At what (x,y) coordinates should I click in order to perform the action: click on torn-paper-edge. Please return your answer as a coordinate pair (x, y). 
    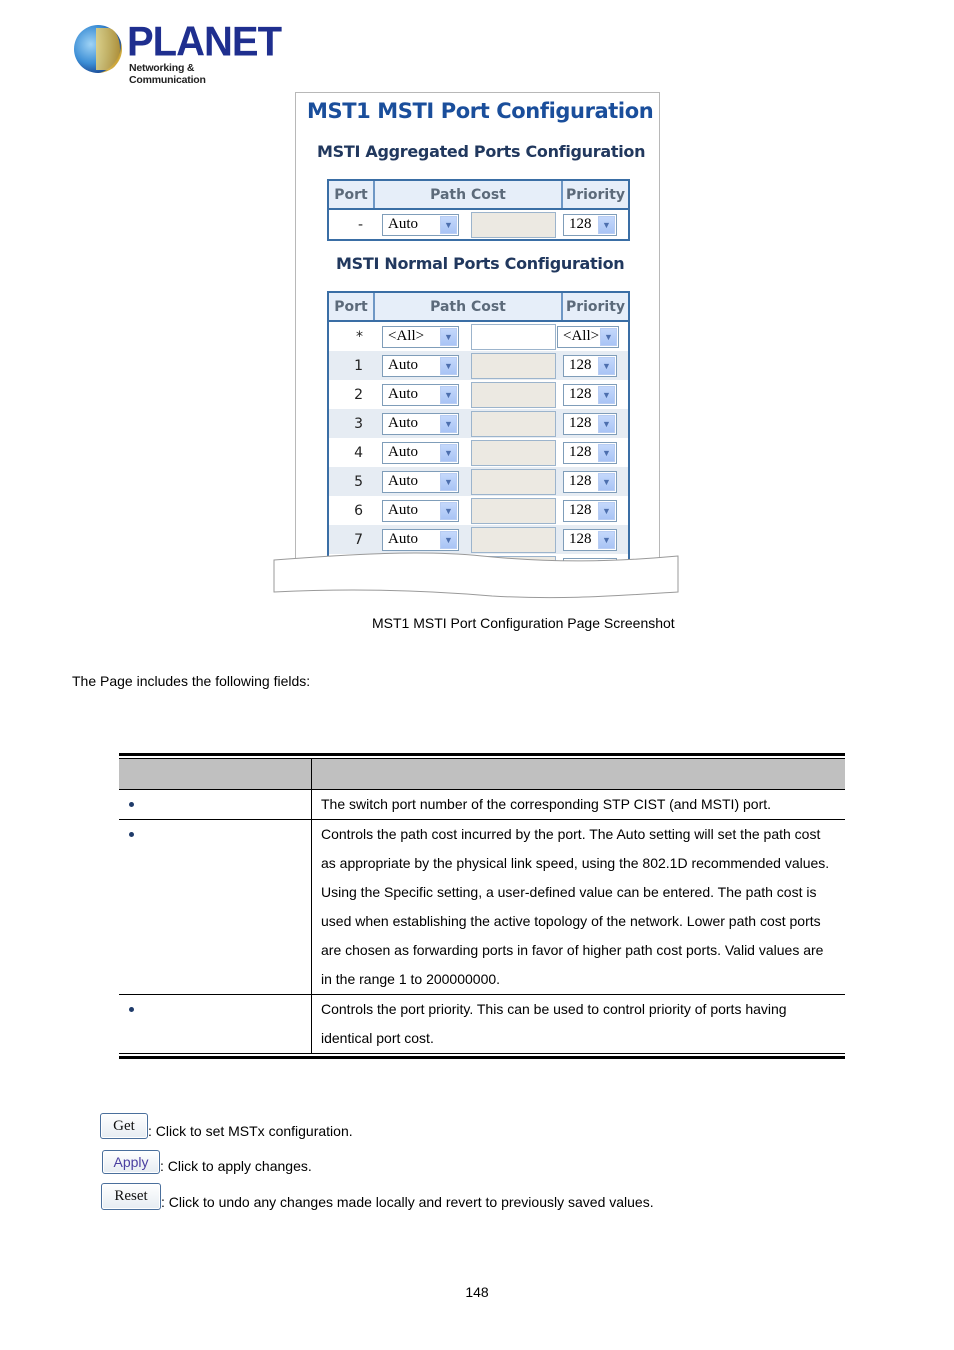
    Looking at the image, I should click on (476, 575).